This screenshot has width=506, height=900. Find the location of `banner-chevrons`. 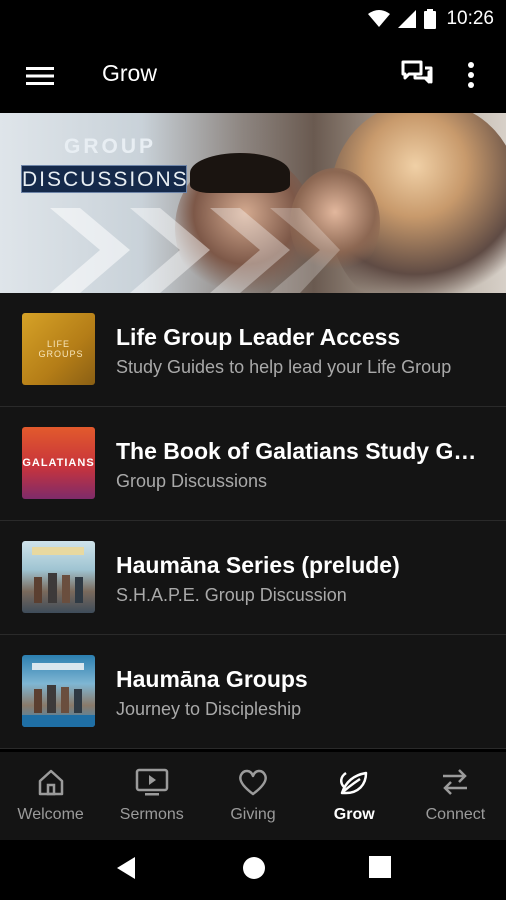

banner-chevrons is located at coordinates (195, 250).